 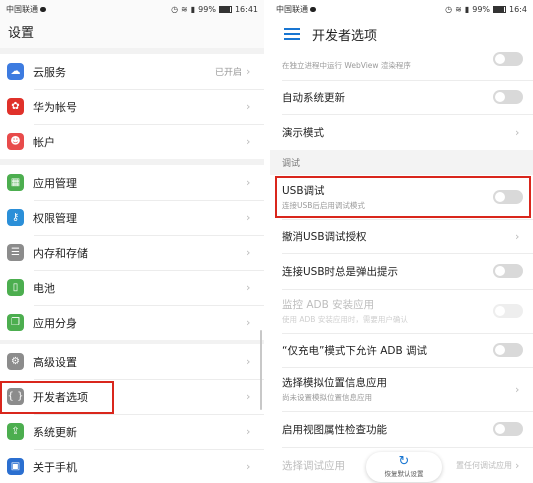 What do you see at coordinates (508, 59) in the screenshot?
I see `webview-multiprocess-toggle` at bounding box center [508, 59].